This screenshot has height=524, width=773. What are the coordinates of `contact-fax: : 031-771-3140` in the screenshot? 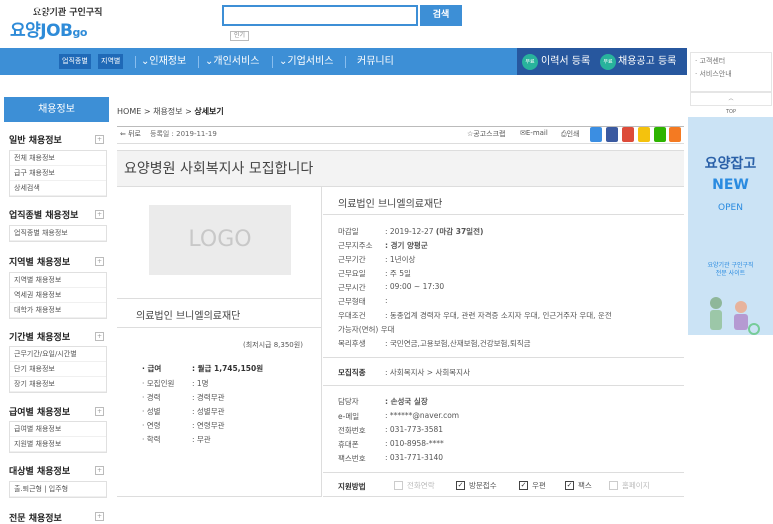 It's located at (414, 457).